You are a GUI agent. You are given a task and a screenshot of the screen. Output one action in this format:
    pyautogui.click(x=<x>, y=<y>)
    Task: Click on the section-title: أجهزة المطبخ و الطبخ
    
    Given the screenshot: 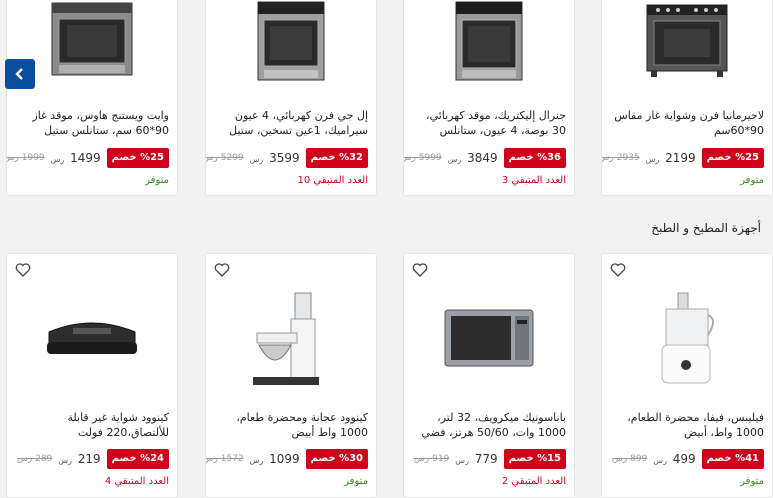 What is the action you would take?
    pyautogui.click(x=706, y=228)
    